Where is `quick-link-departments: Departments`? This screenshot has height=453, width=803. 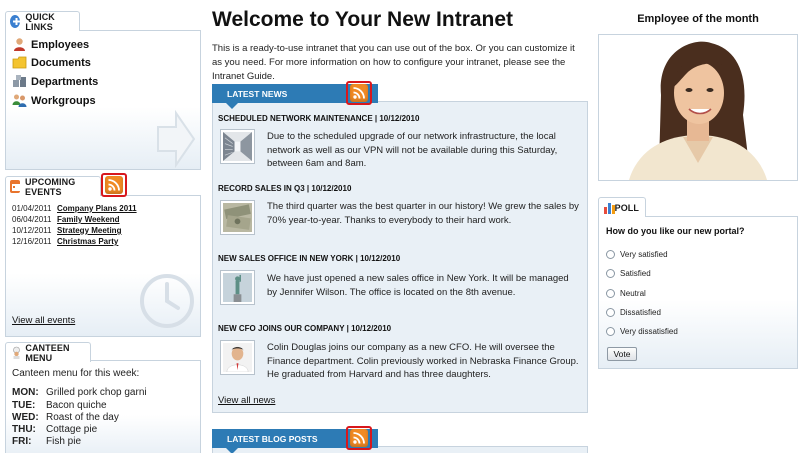 quick-link-departments: Departments is located at coordinates (55, 81).